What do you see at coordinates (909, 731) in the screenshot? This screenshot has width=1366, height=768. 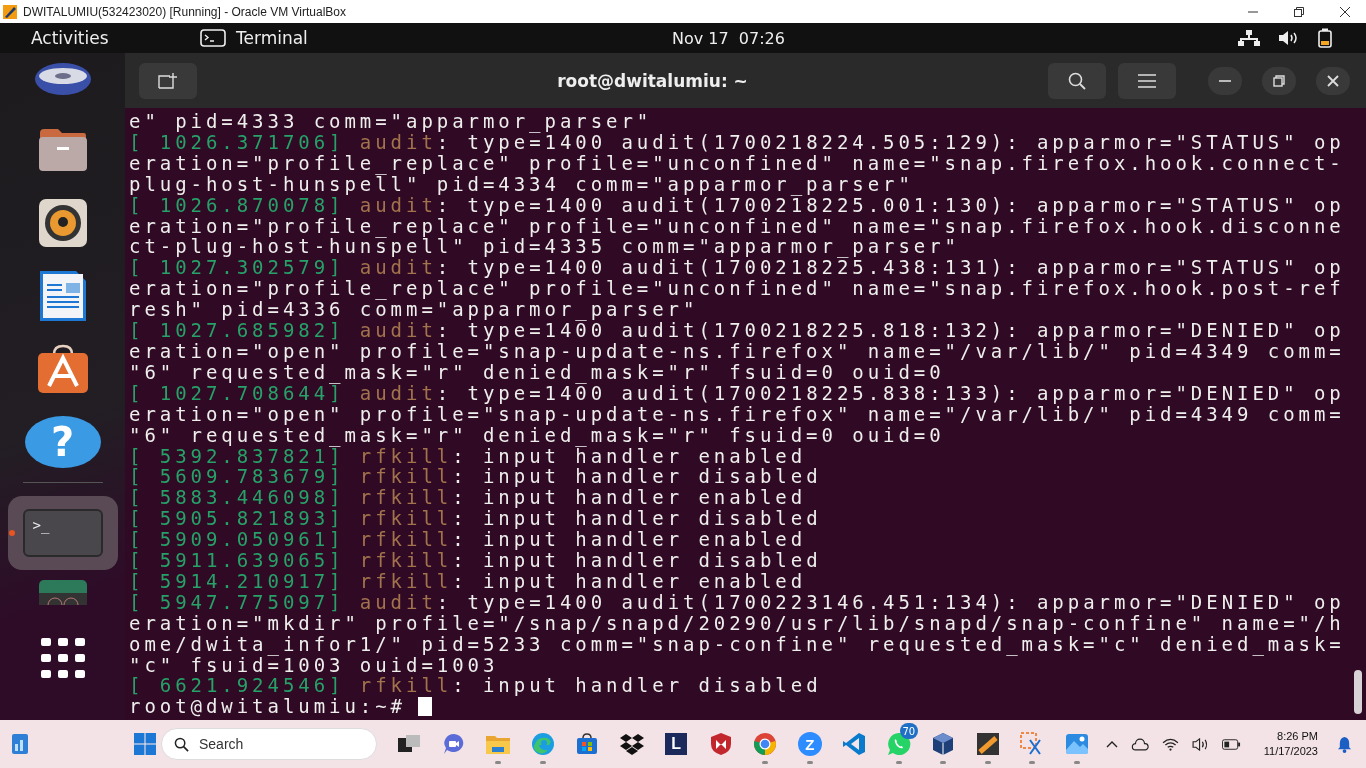 I see `notification-badge: 70` at bounding box center [909, 731].